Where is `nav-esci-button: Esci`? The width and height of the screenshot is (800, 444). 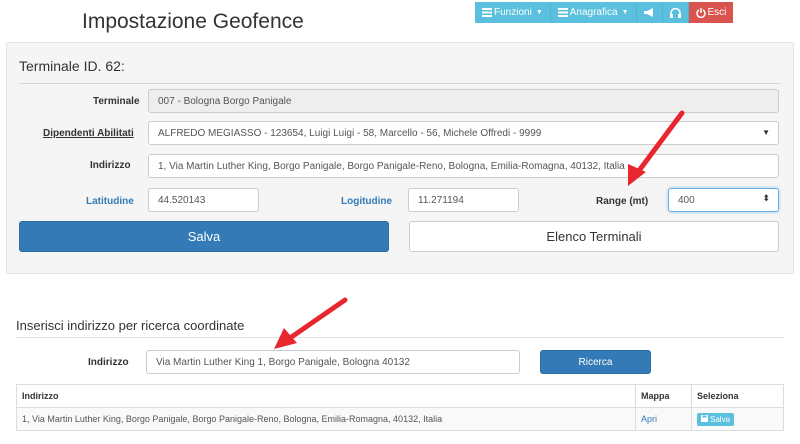 nav-esci-button: Esci is located at coordinates (711, 12).